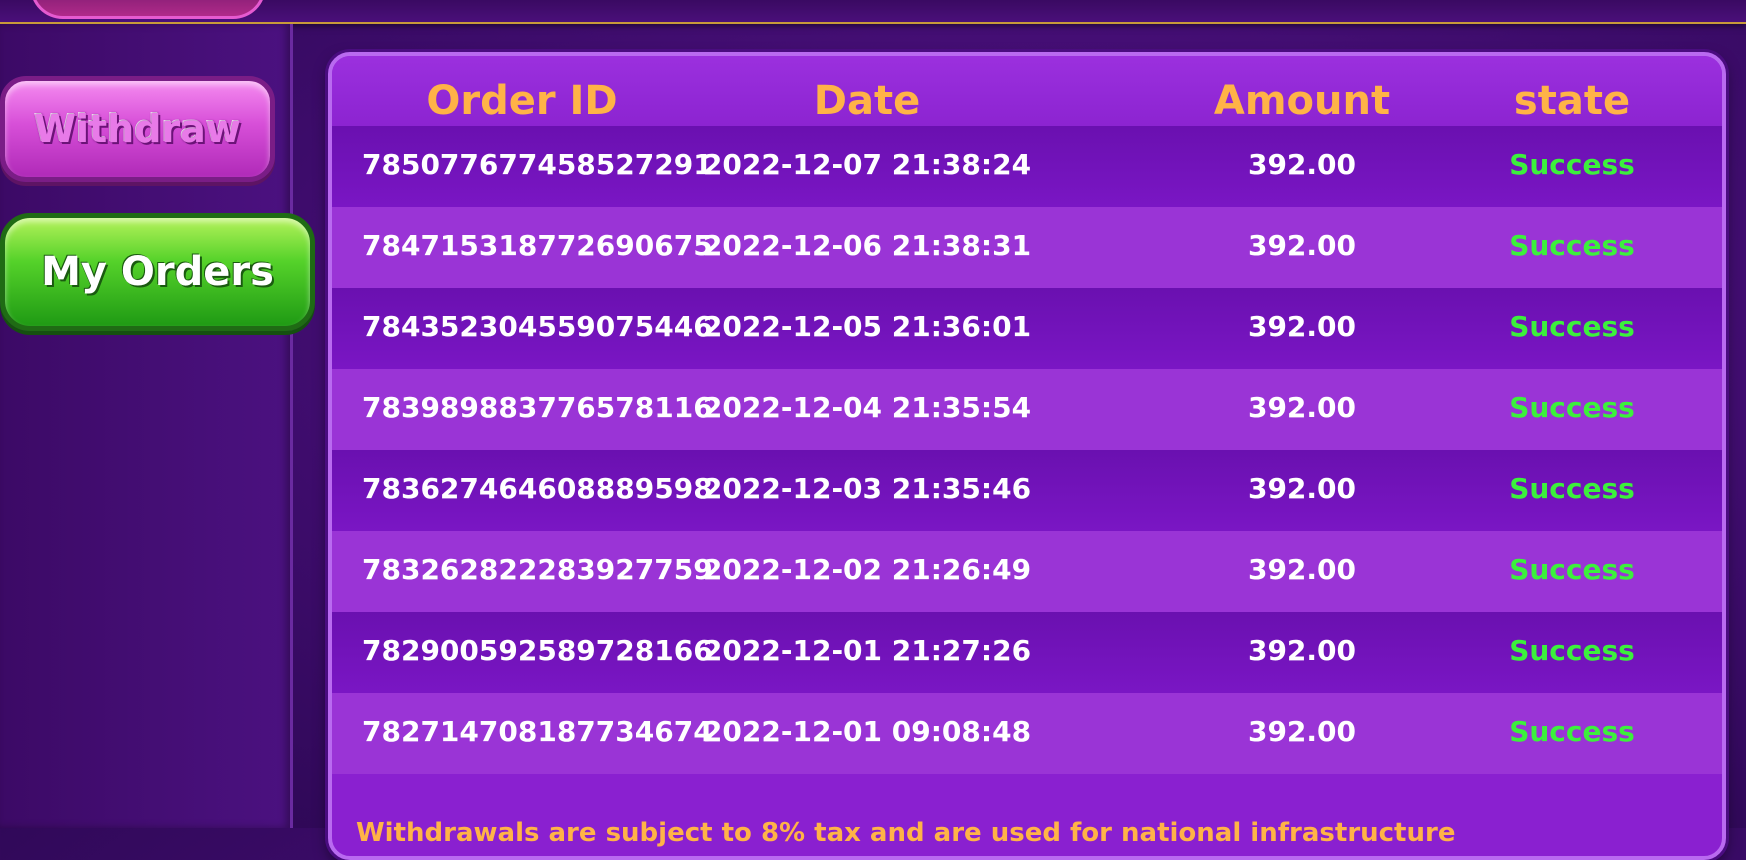  I want to click on date-cell: 2022-12-03 21:35:46, so click(867, 488).